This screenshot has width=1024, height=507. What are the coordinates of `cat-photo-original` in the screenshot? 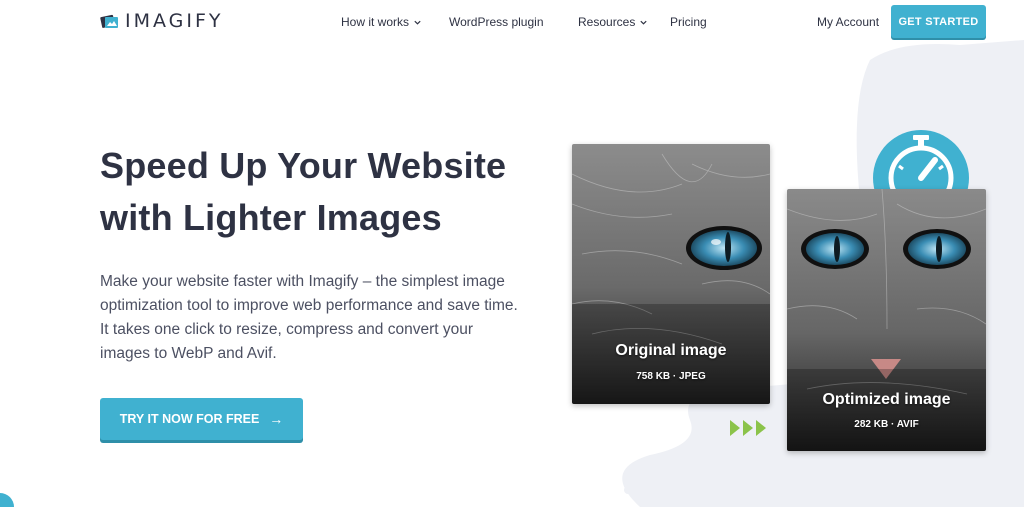 It's located at (671, 274).